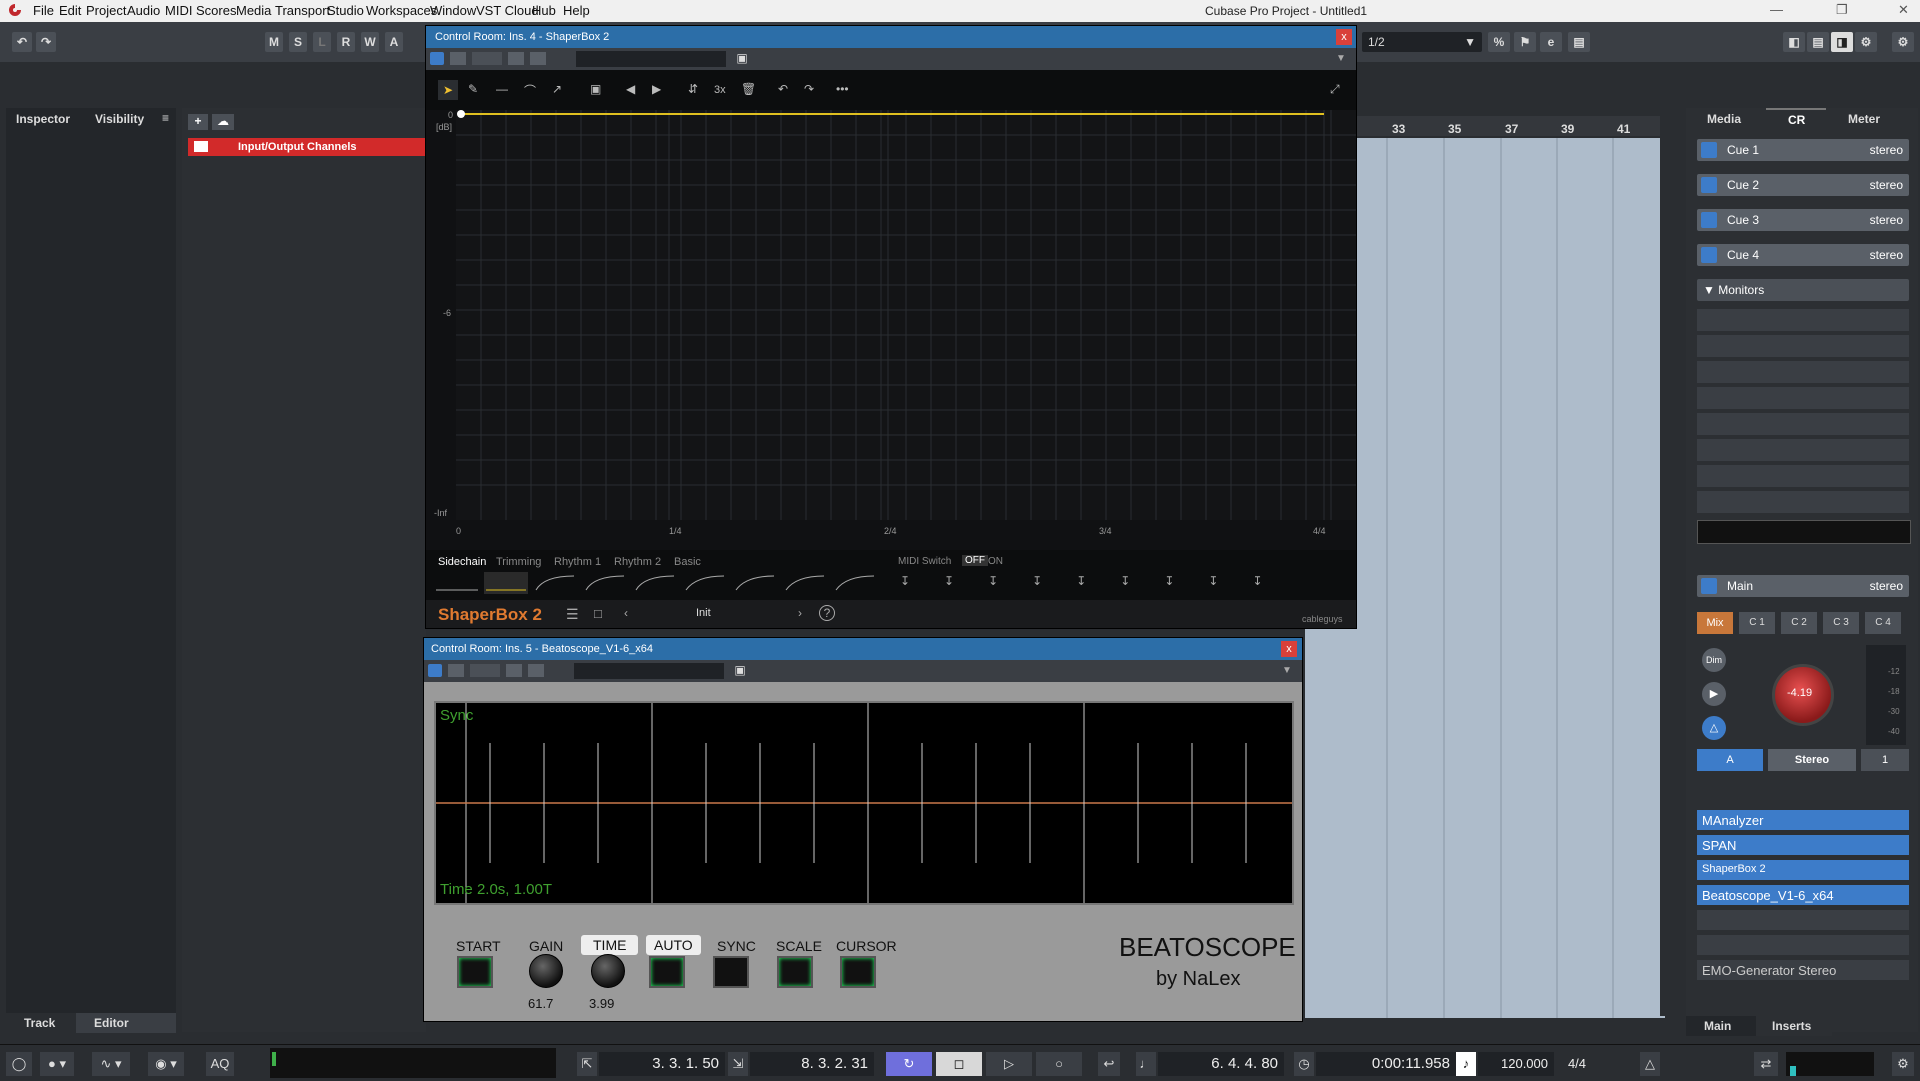 The image size is (1920, 1081). What do you see at coordinates (557, 89) in the screenshot?
I see `ramp-tool-icon: ↗` at bounding box center [557, 89].